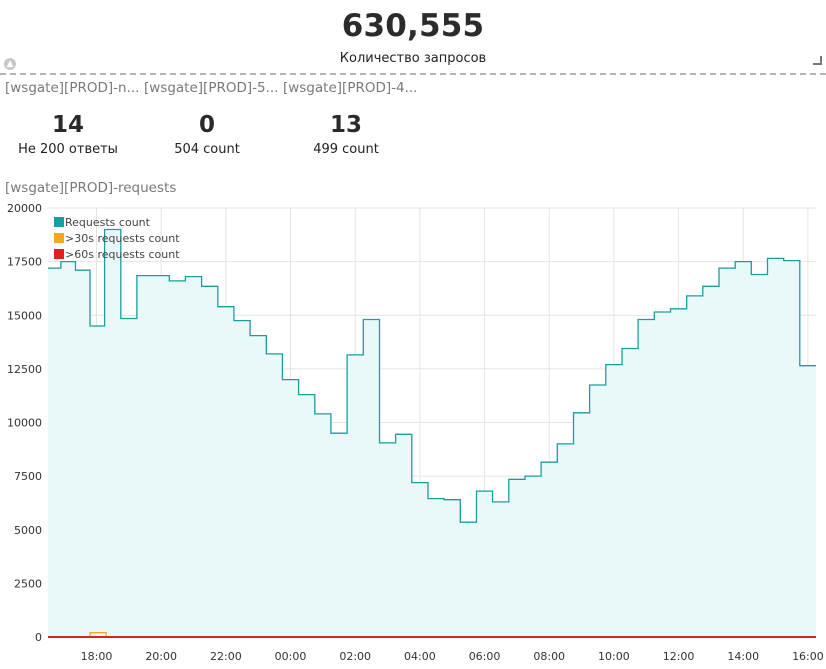 This screenshot has width=826, height=669. What do you see at coordinates (355, 656) in the screenshot?
I see `x-tick-label: 02:00` at bounding box center [355, 656].